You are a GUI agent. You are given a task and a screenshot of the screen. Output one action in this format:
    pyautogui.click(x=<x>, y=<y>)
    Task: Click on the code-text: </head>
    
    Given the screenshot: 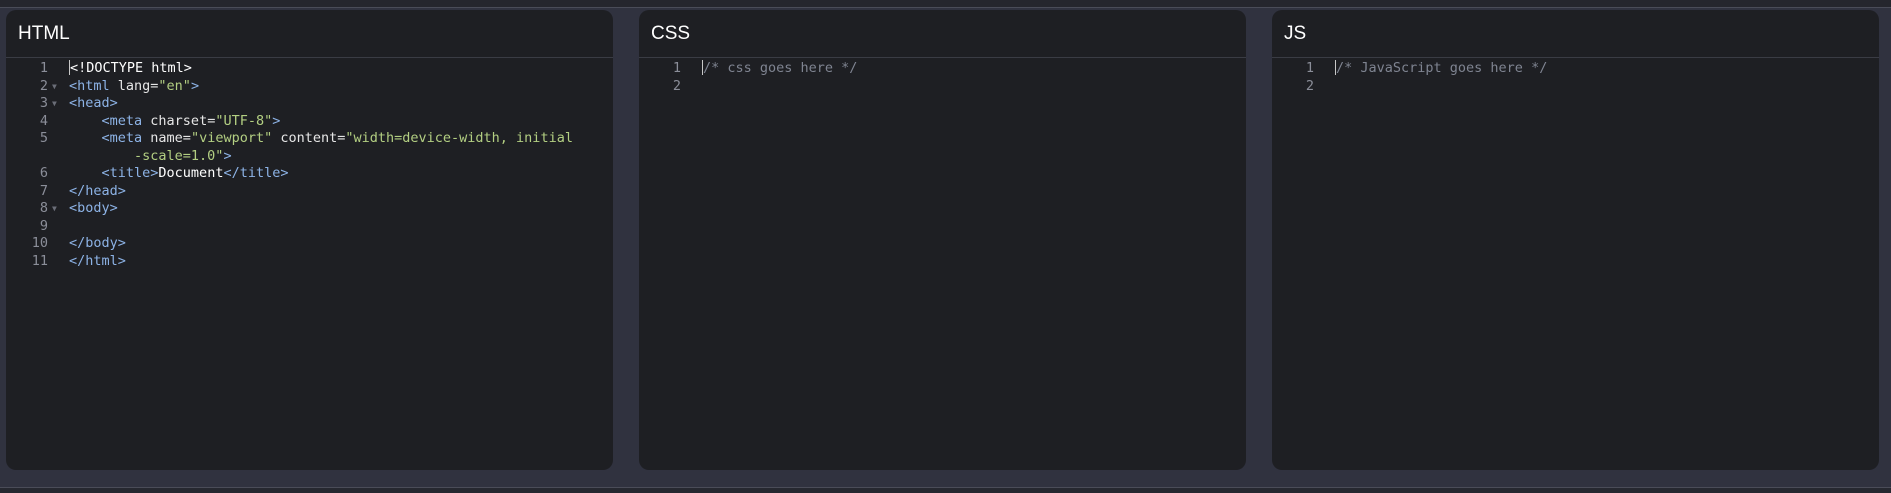 What is the action you would take?
    pyautogui.click(x=97, y=192)
    